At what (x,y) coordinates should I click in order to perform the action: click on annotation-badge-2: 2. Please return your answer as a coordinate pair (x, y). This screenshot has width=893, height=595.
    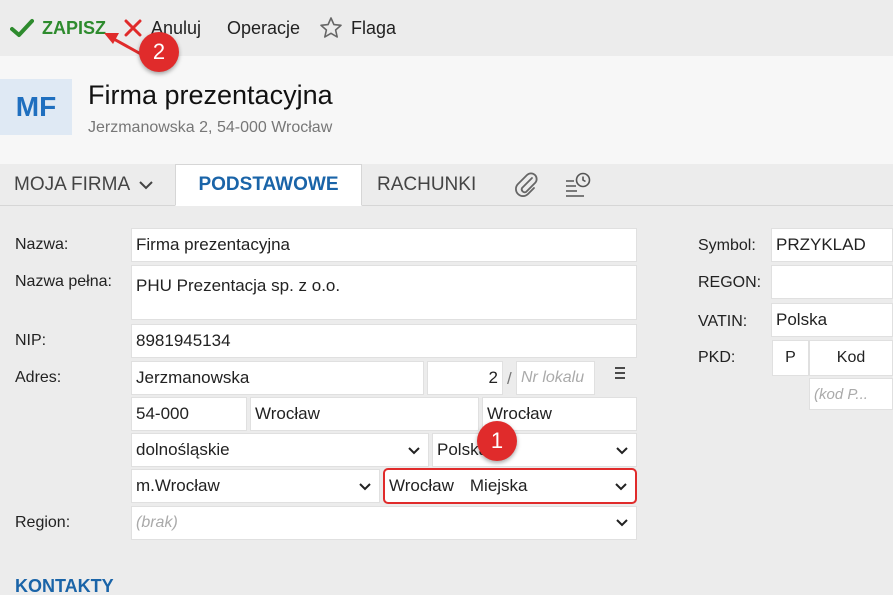
    Looking at the image, I should click on (159, 52).